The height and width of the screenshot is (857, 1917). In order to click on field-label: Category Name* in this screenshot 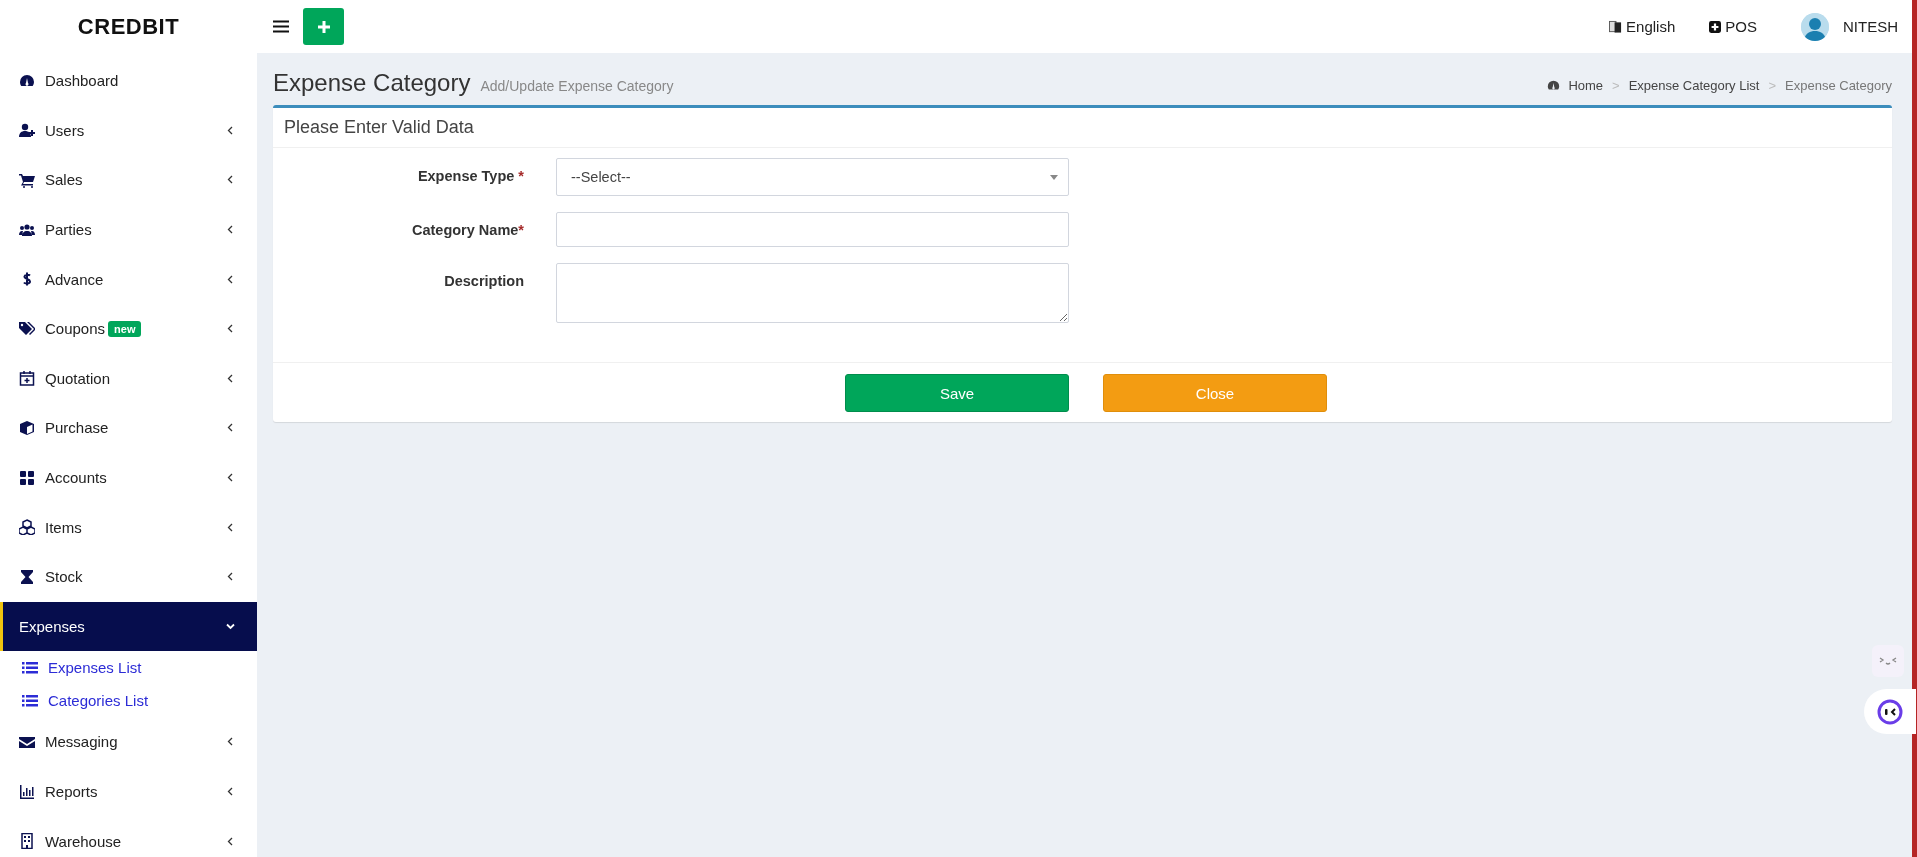, I will do `click(467, 230)`.